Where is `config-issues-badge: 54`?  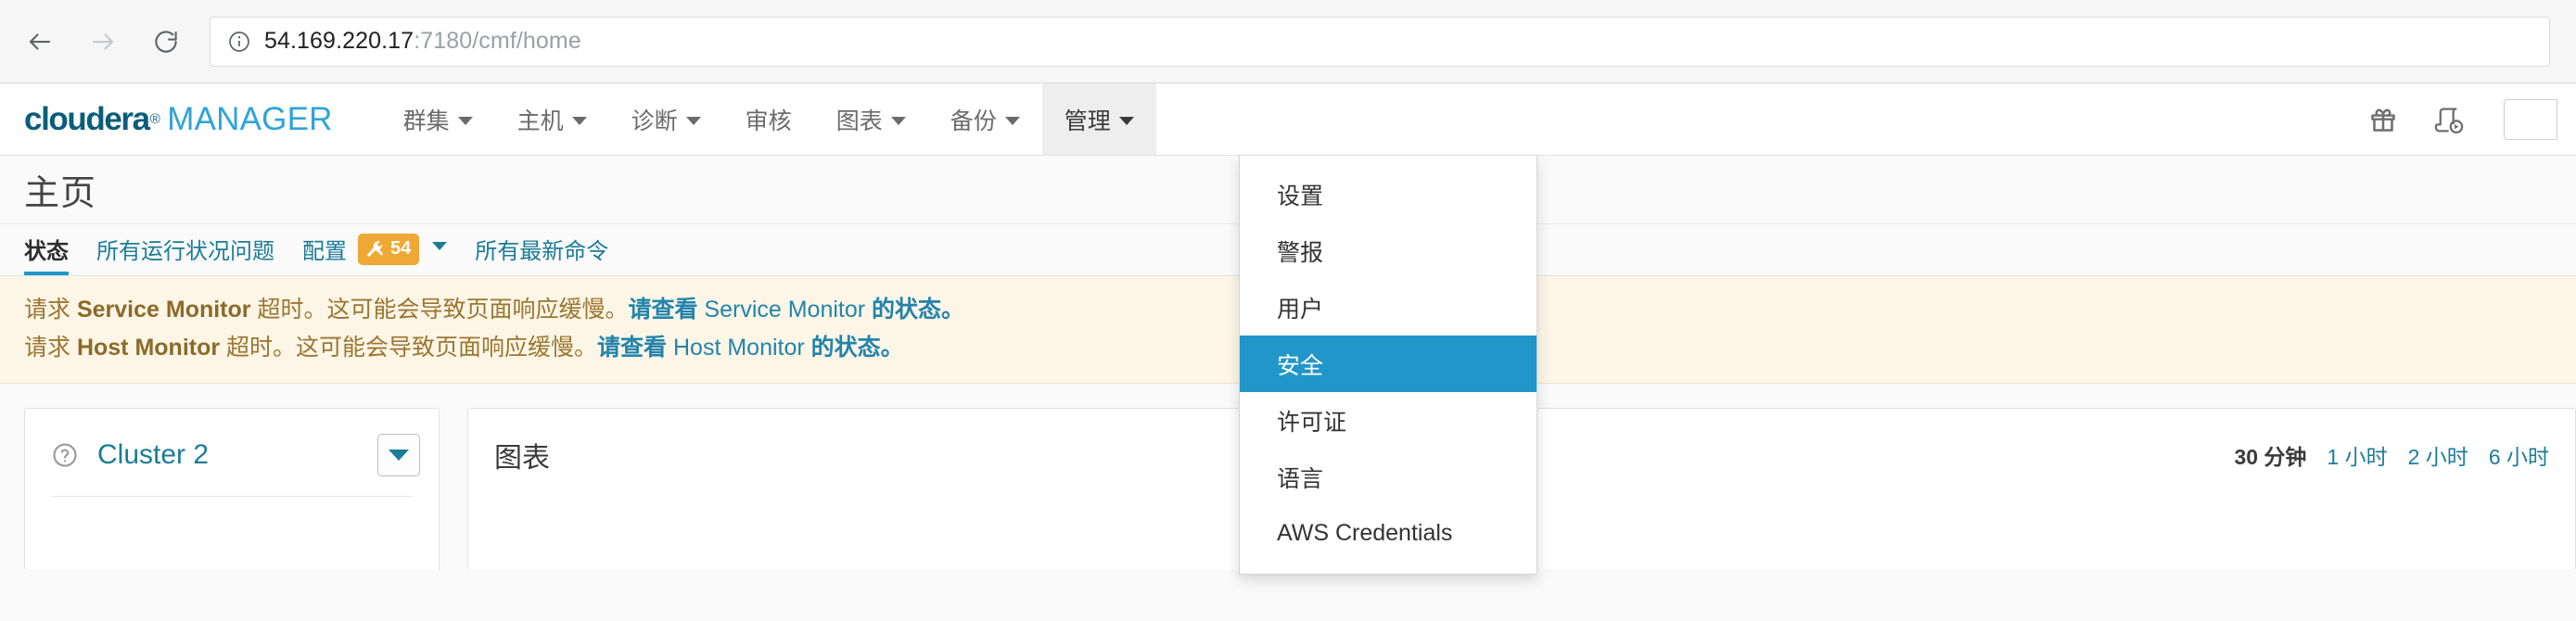 config-issues-badge: 54 is located at coordinates (389, 249).